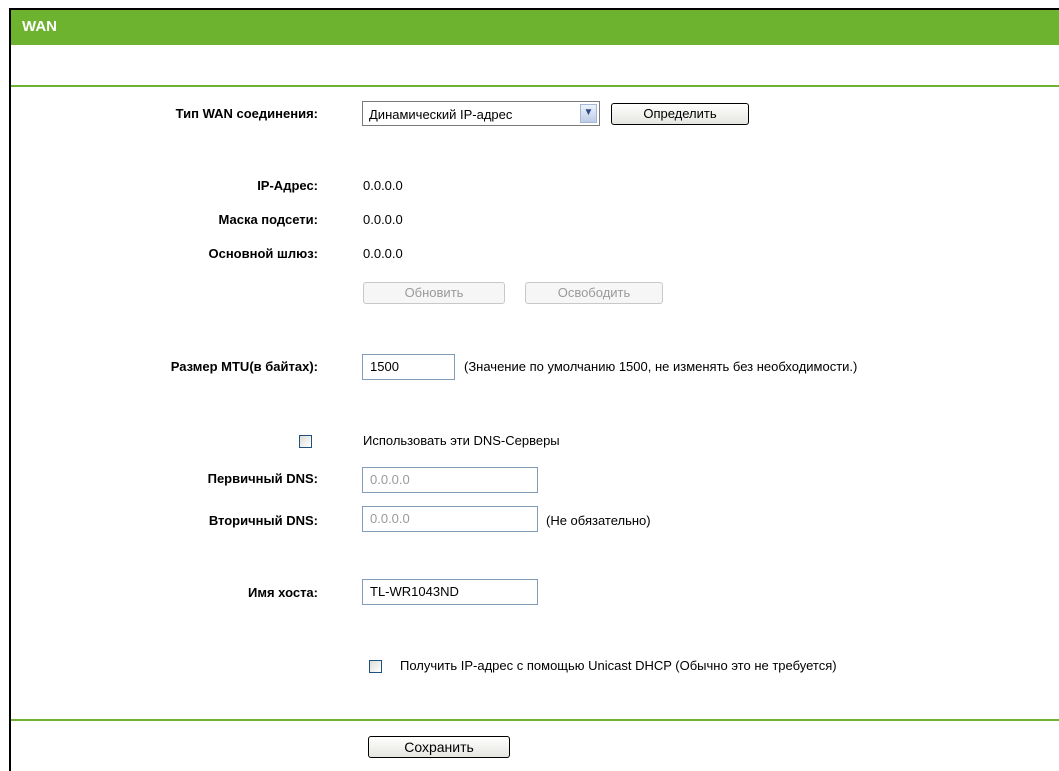 This screenshot has height=771, width=1059. Describe the element at coordinates (375, 666) in the screenshot. I see `unicast-dhcp-checkbox` at that location.